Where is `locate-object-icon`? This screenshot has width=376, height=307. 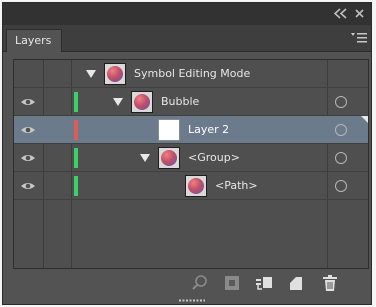 locate-object-icon is located at coordinates (200, 283).